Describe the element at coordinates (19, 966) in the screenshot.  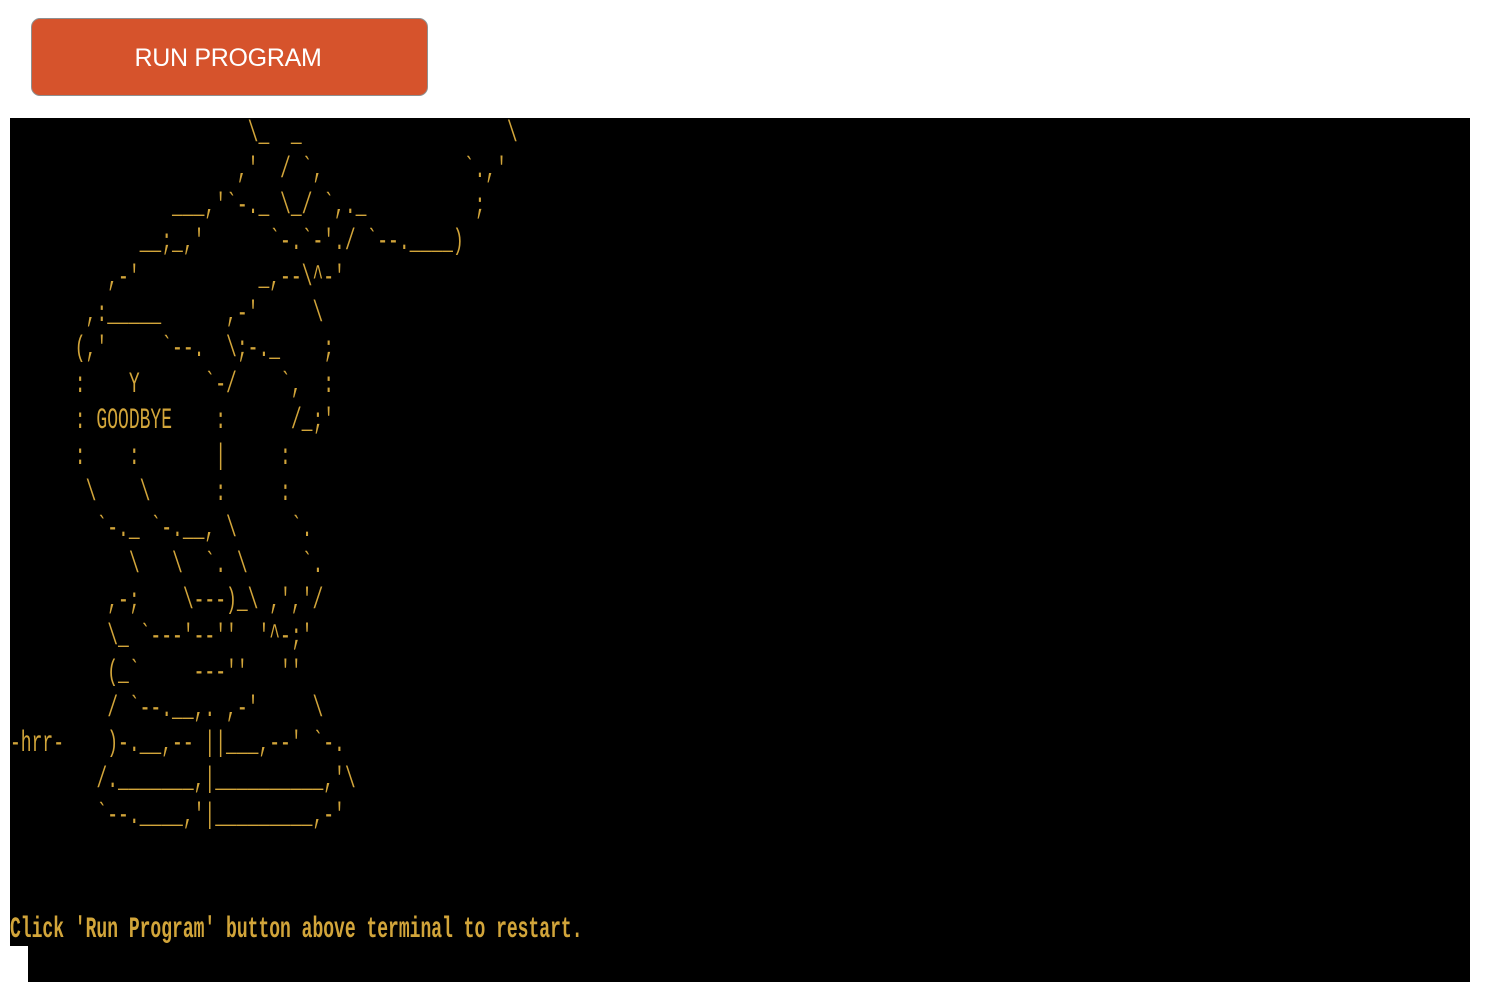
I see `terminal-cursor-gap` at that location.